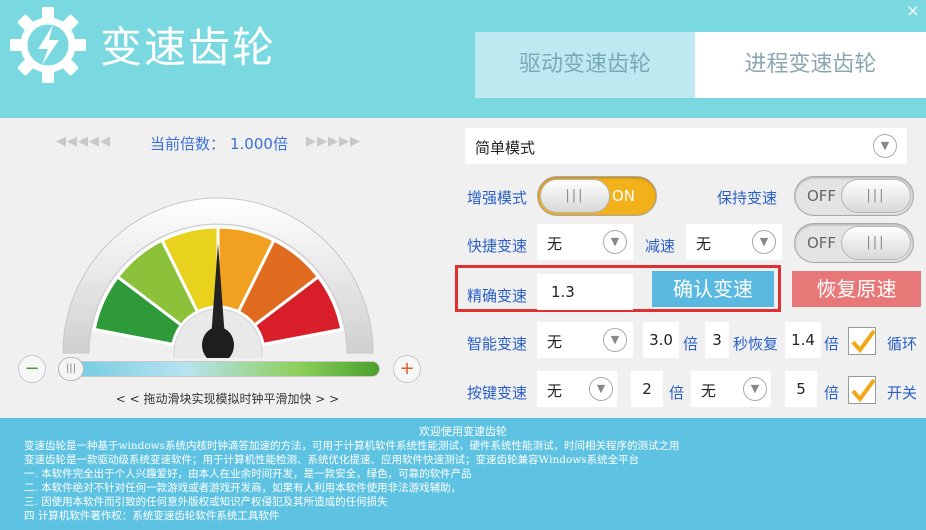 The image size is (926, 530). I want to click on keypress-multiplier-input-2: 5, so click(801, 389).